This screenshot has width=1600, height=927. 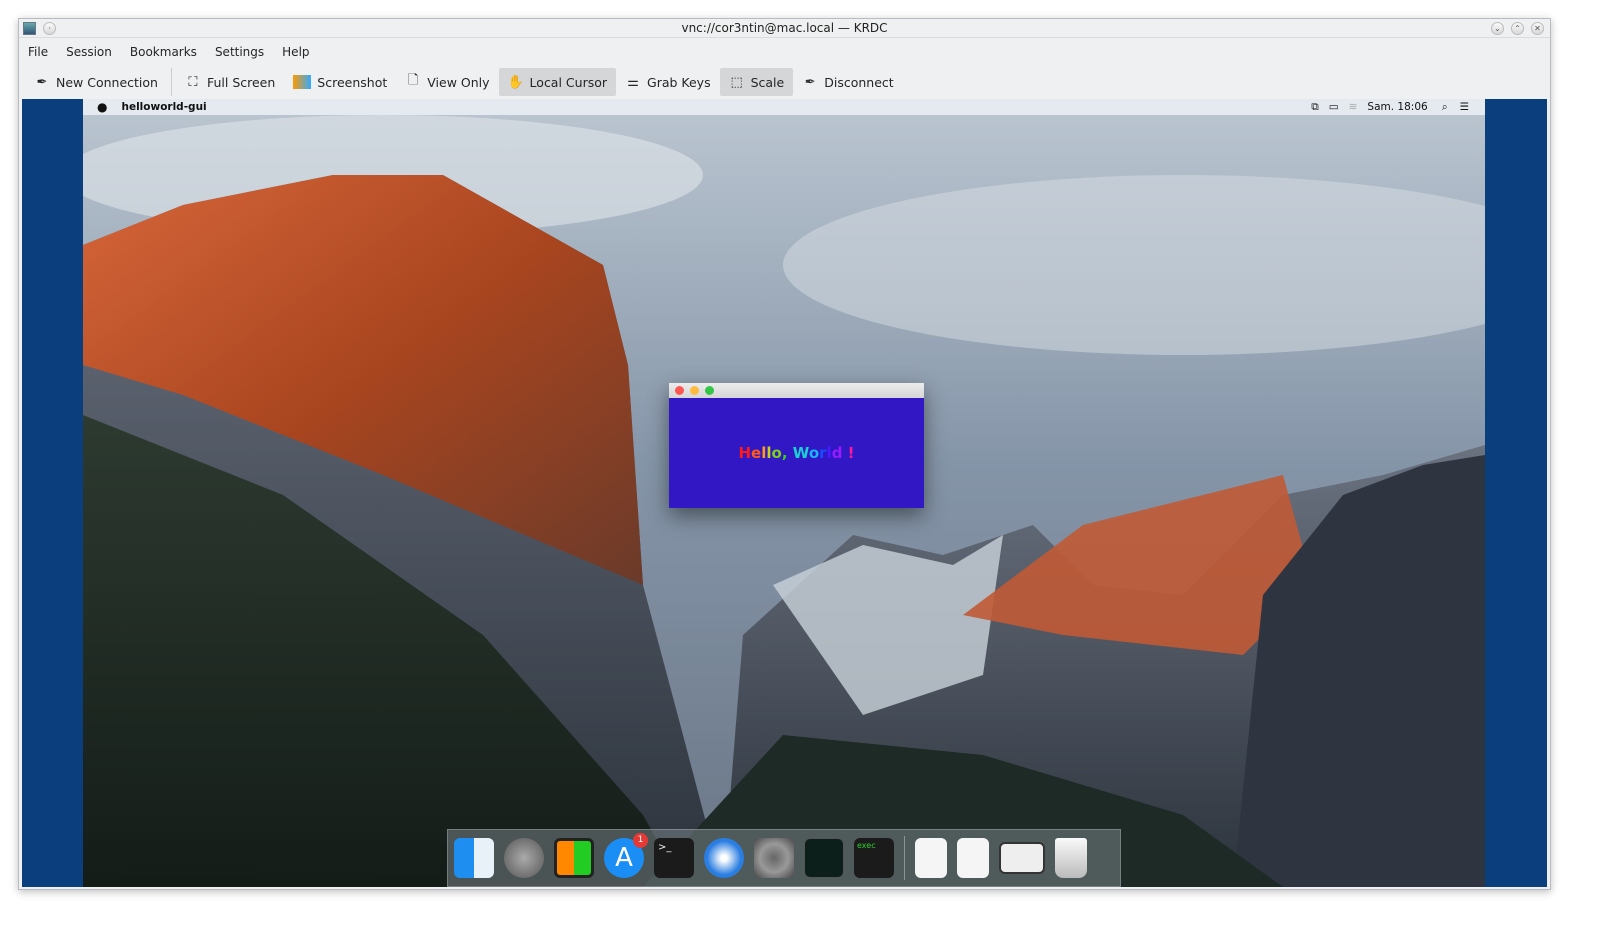 I want to click on apple-icon: ●, so click(x=102, y=107).